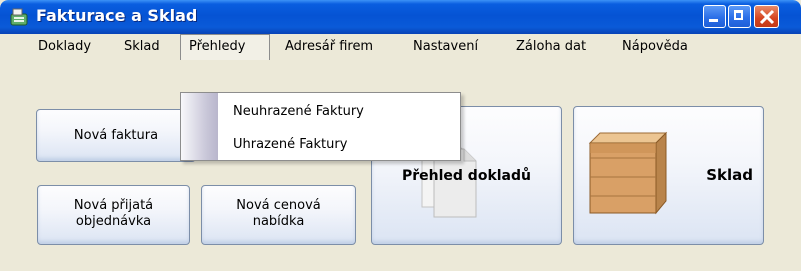 The width and height of the screenshot is (801, 271). I want to click on minimize-button, so click(714, 16).